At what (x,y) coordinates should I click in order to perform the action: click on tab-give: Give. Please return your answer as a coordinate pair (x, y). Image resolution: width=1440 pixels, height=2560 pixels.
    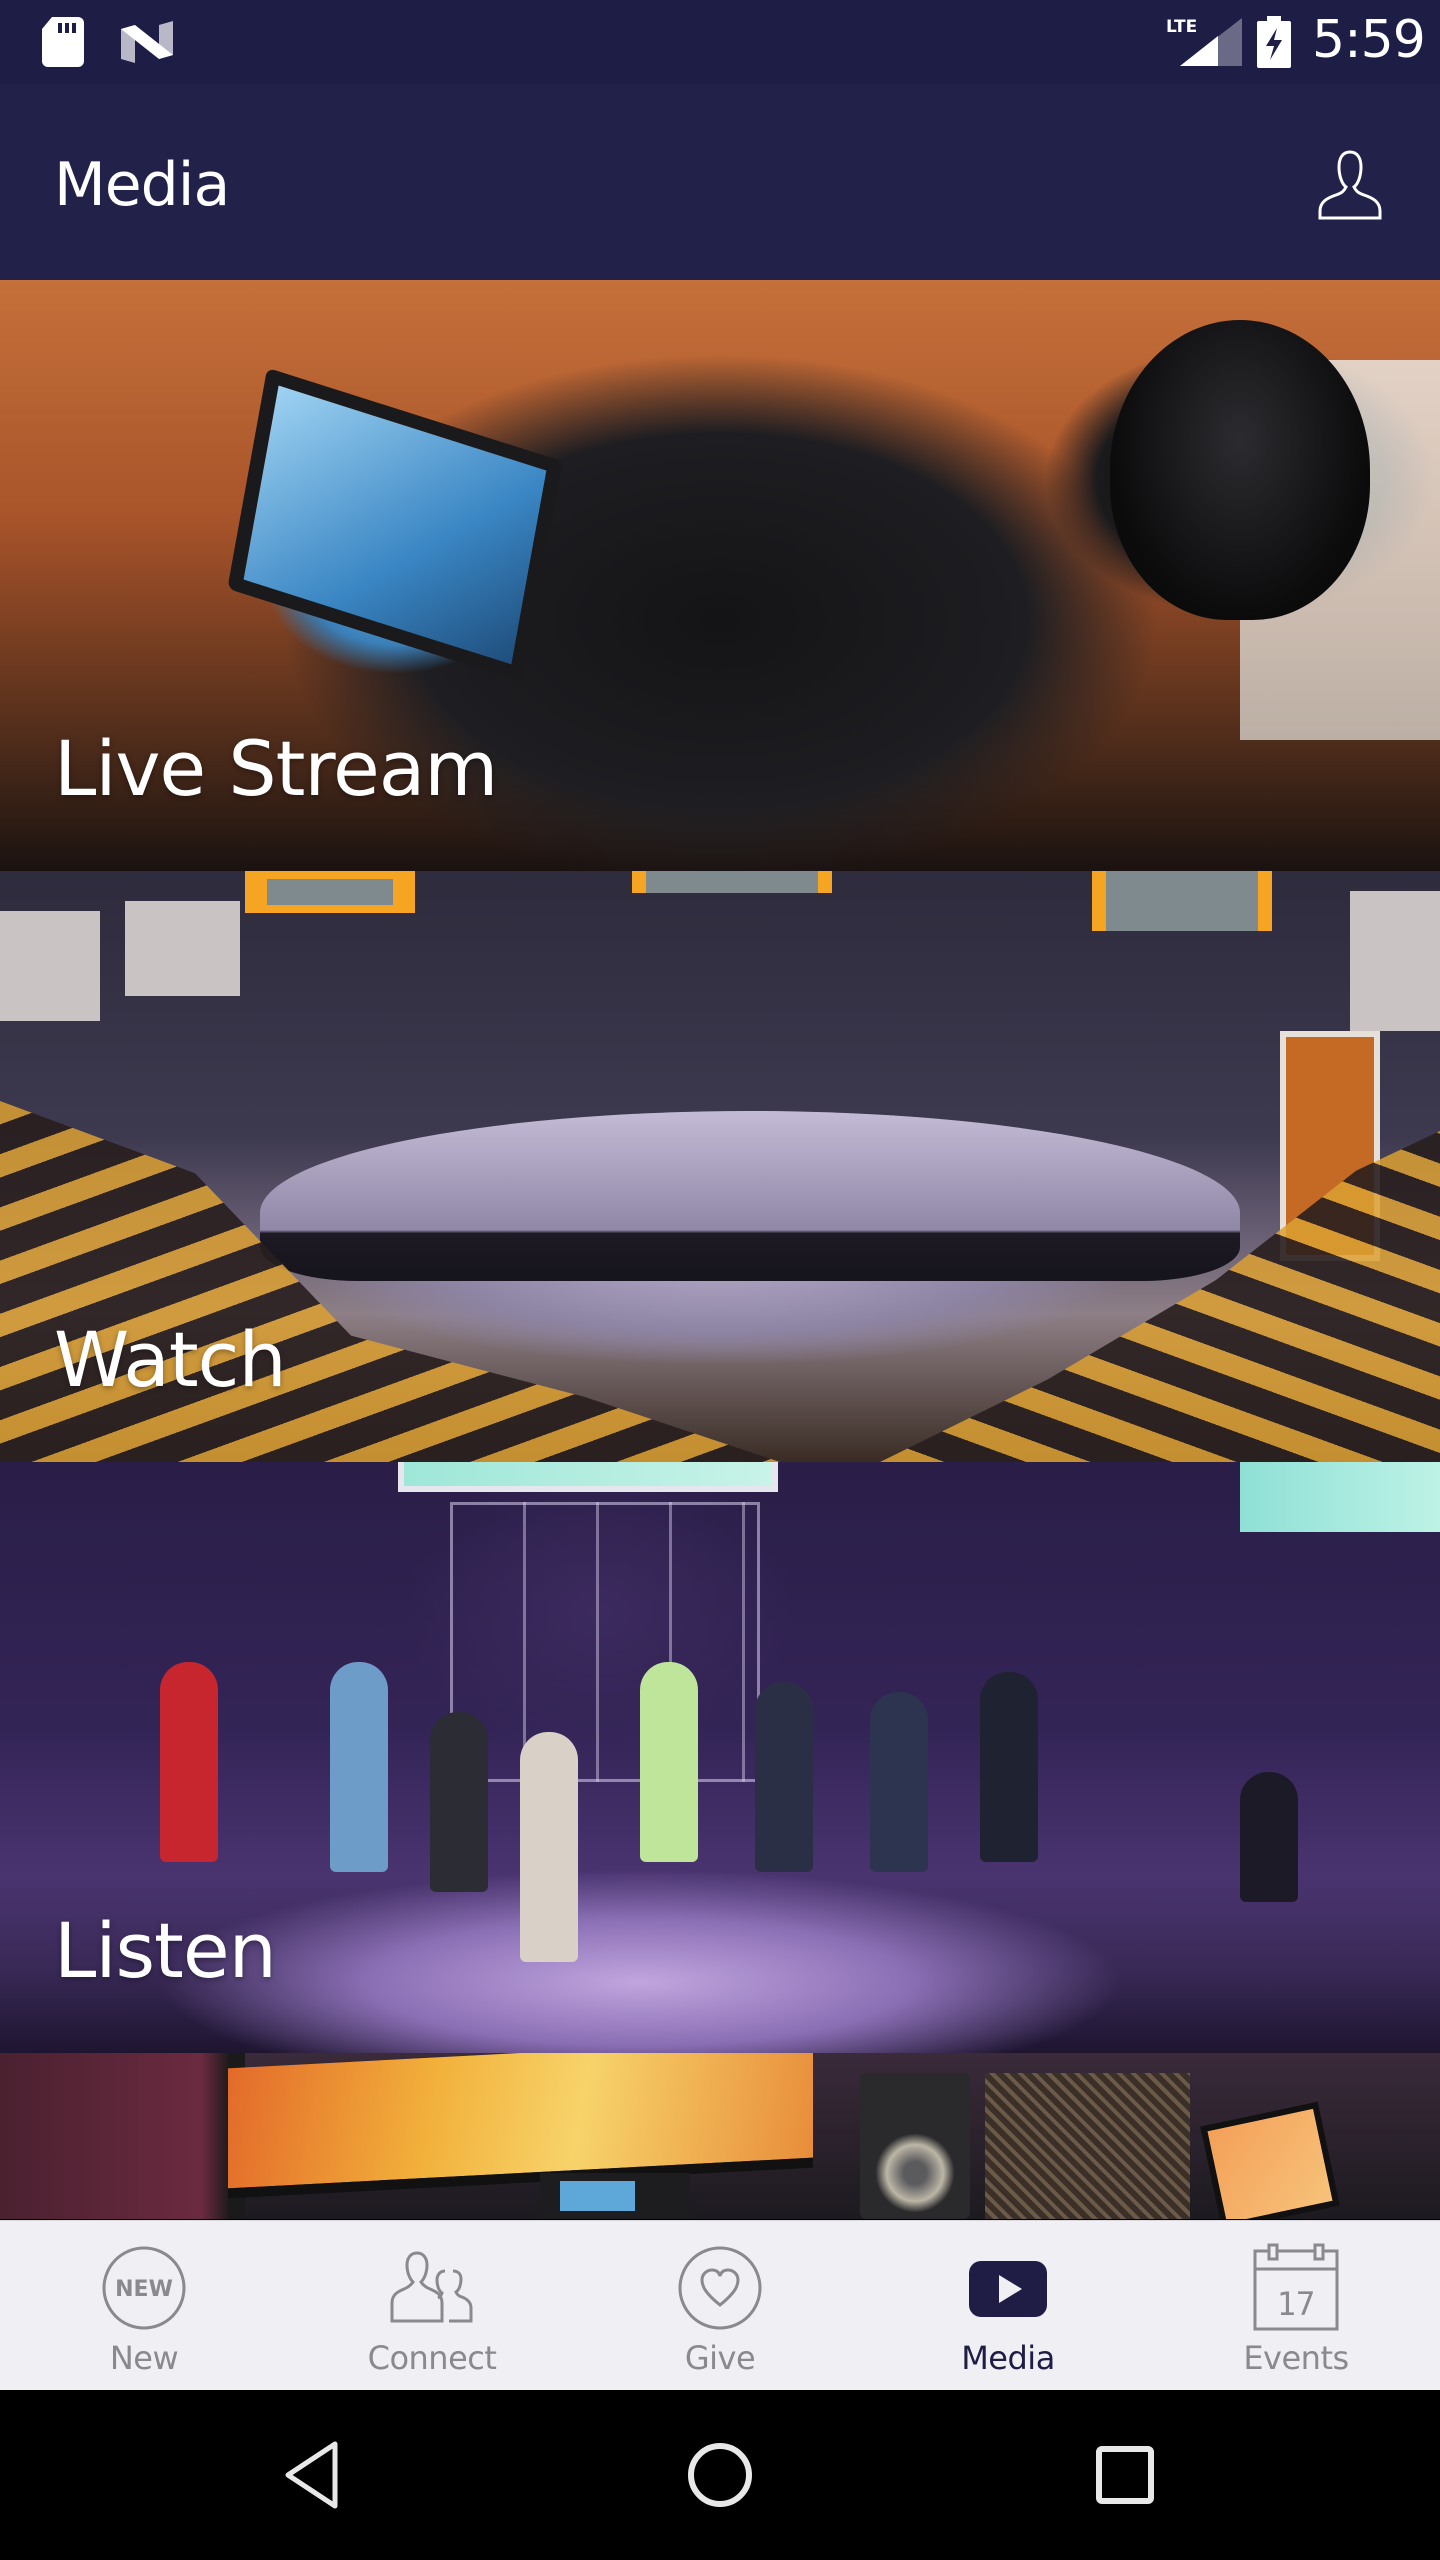
    Looking at the image, I should click on (720, 2305).